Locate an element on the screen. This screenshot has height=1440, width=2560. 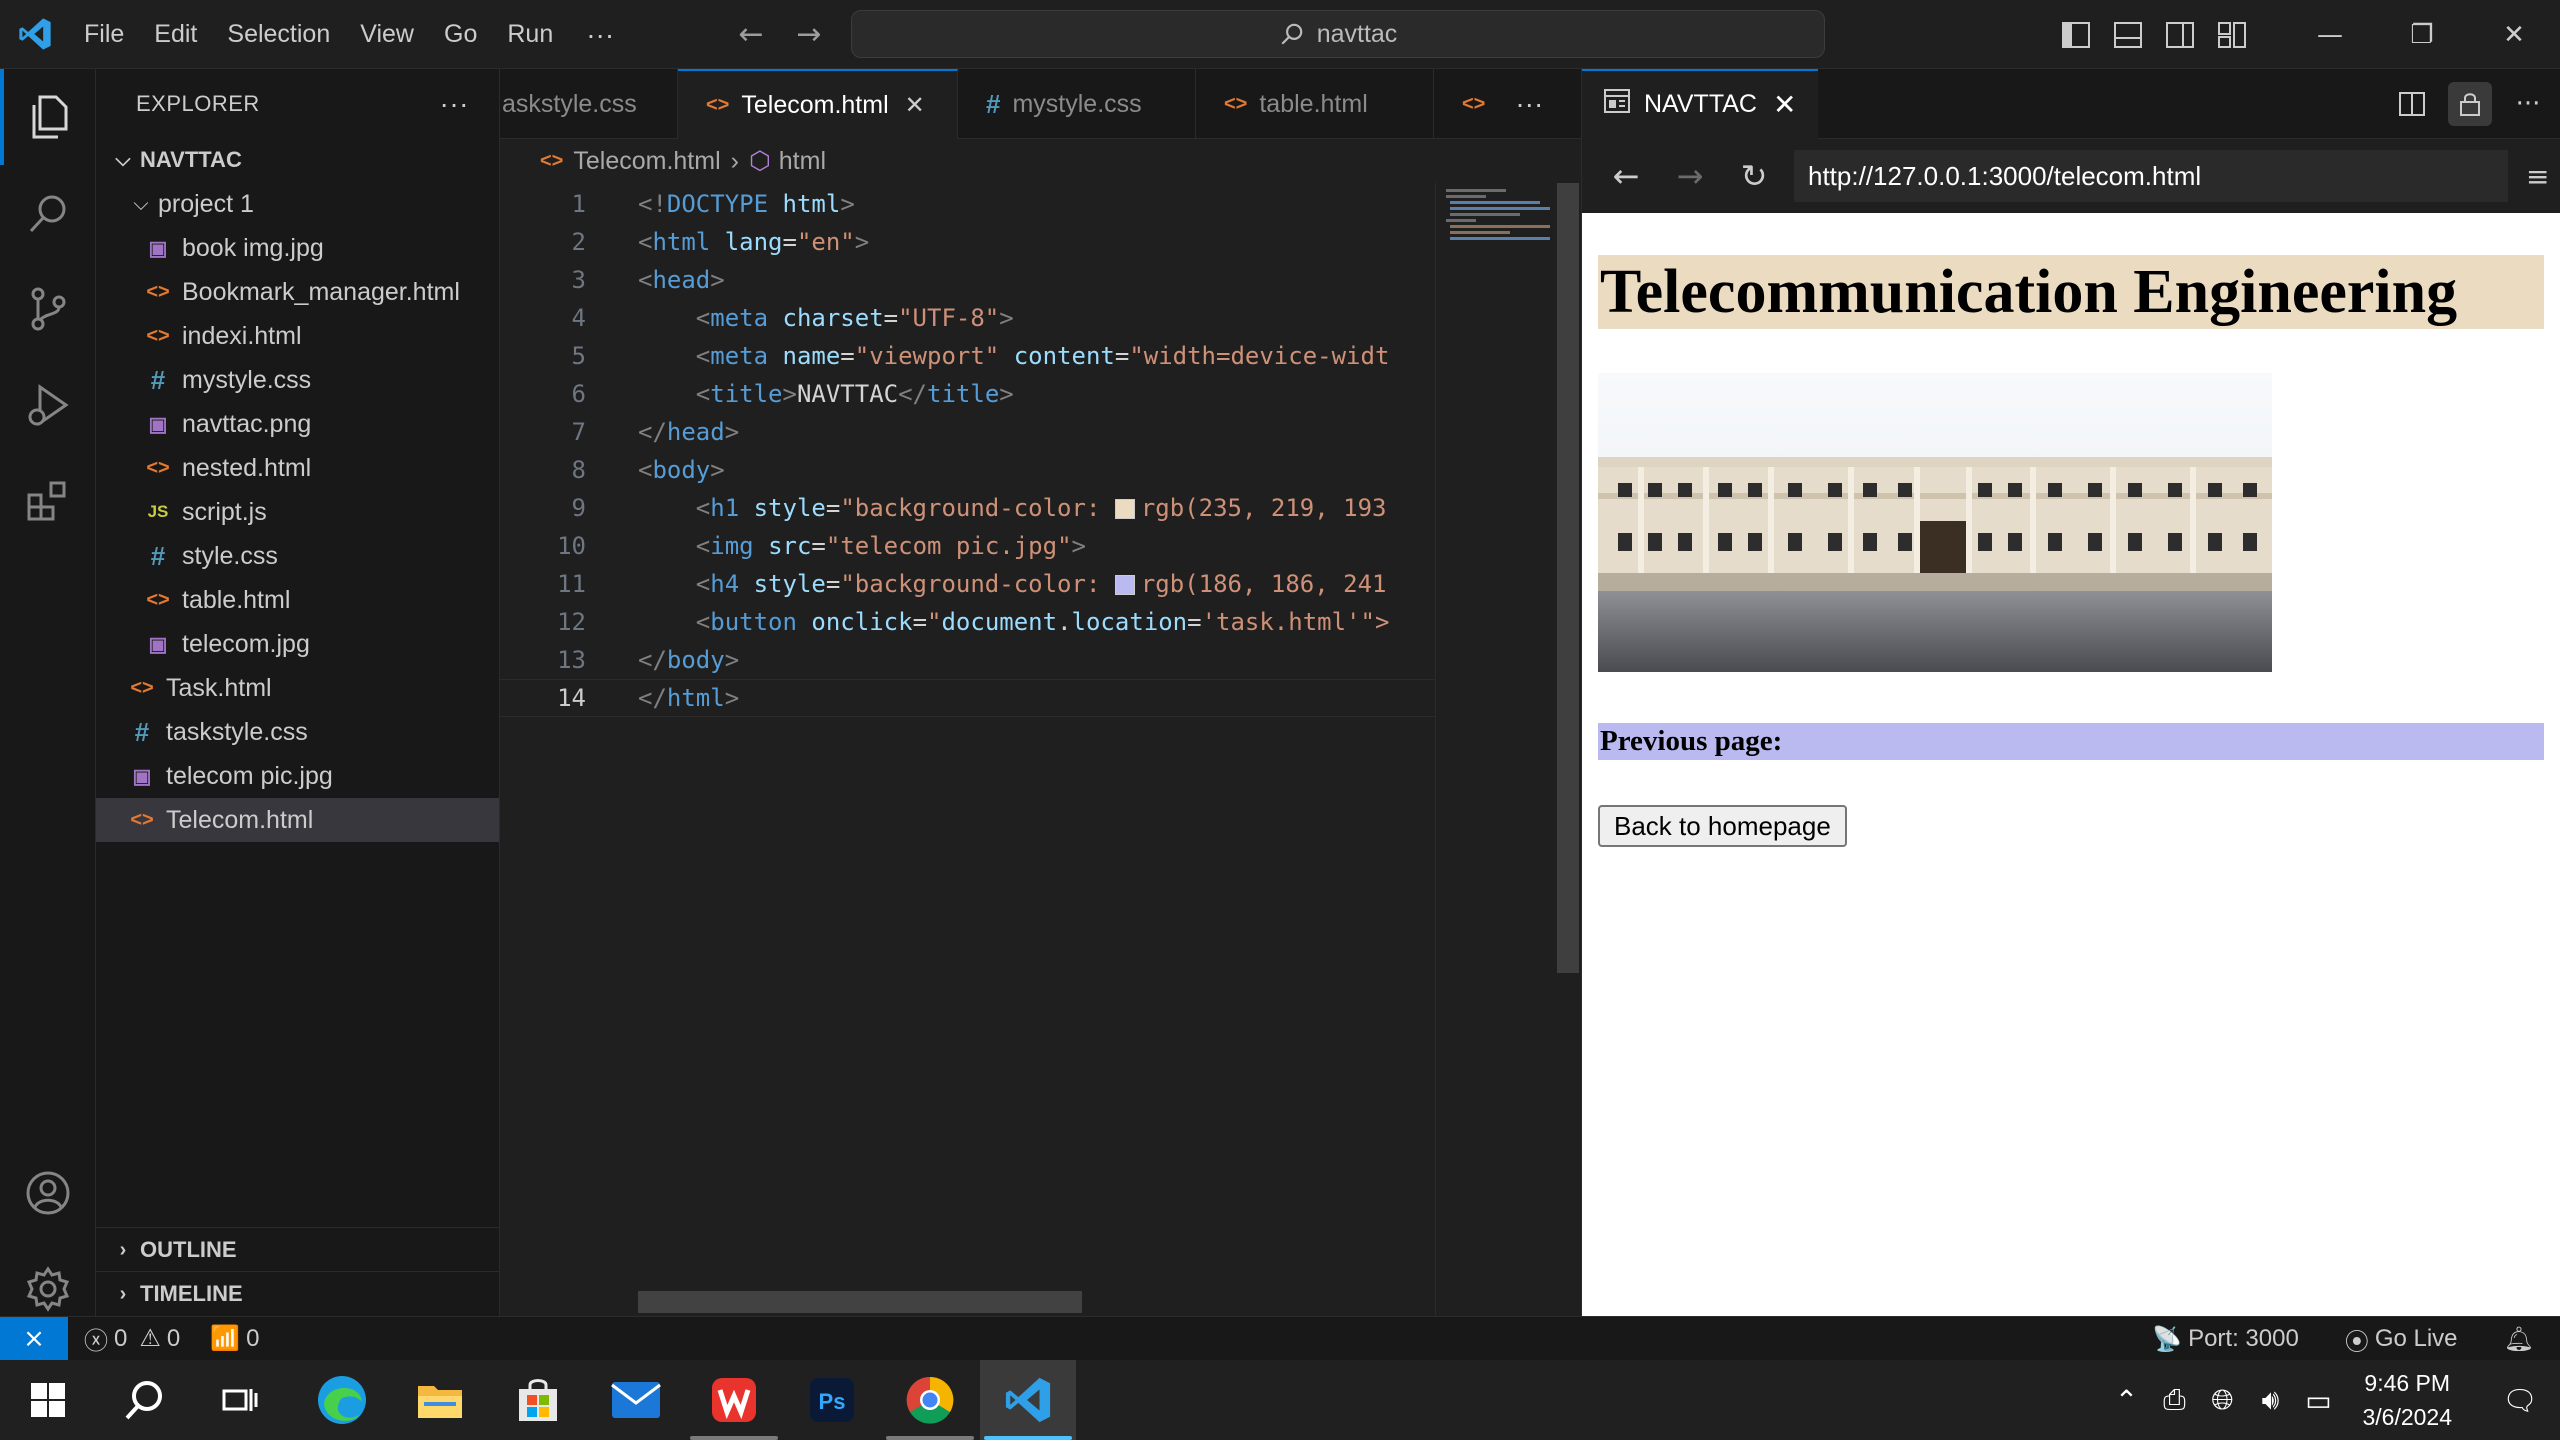
taskbar-search-icon is located at coordinates (144, 1400).